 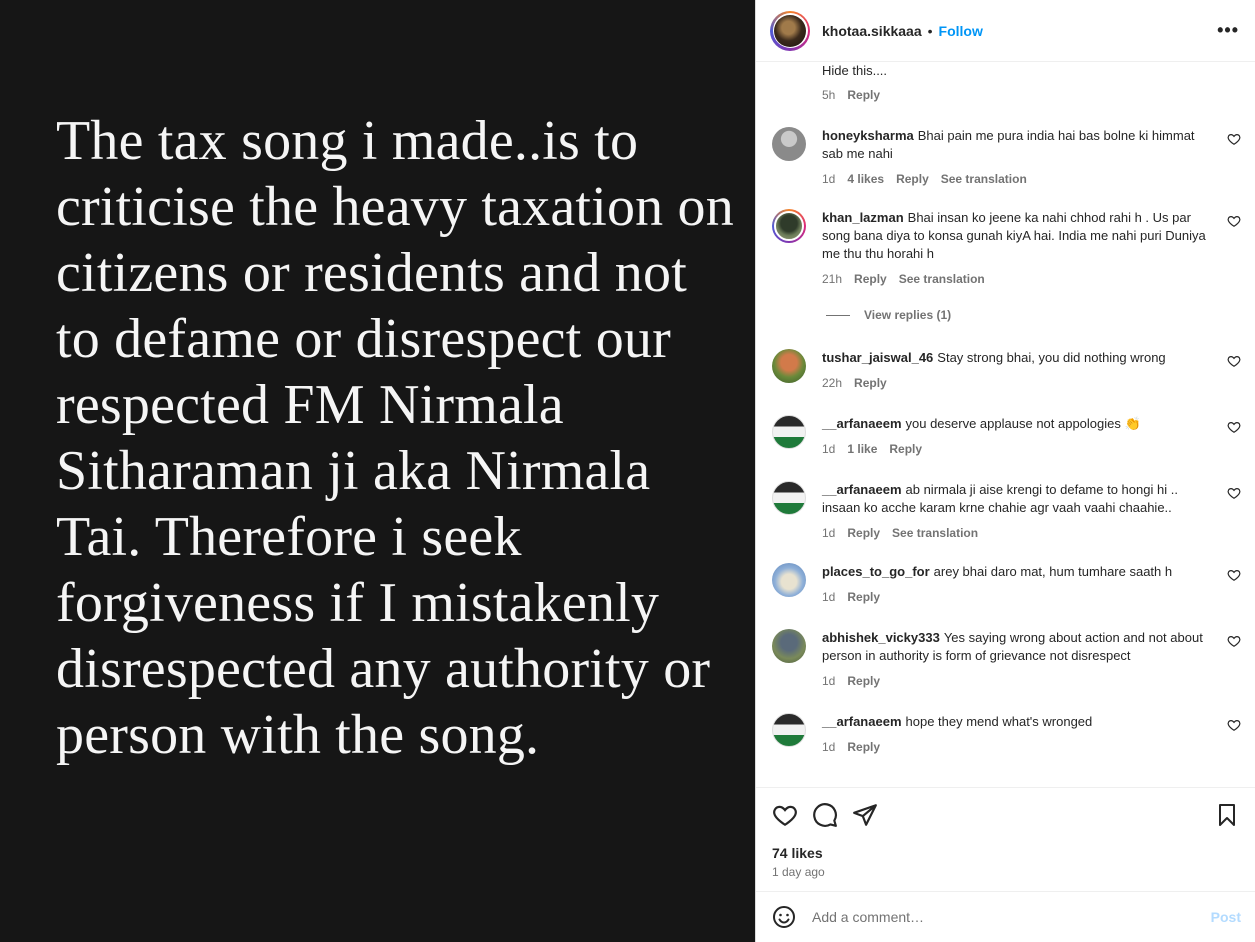 I want to click on comment-text: hope they mend what's wronged, so click(x=999, y=721).